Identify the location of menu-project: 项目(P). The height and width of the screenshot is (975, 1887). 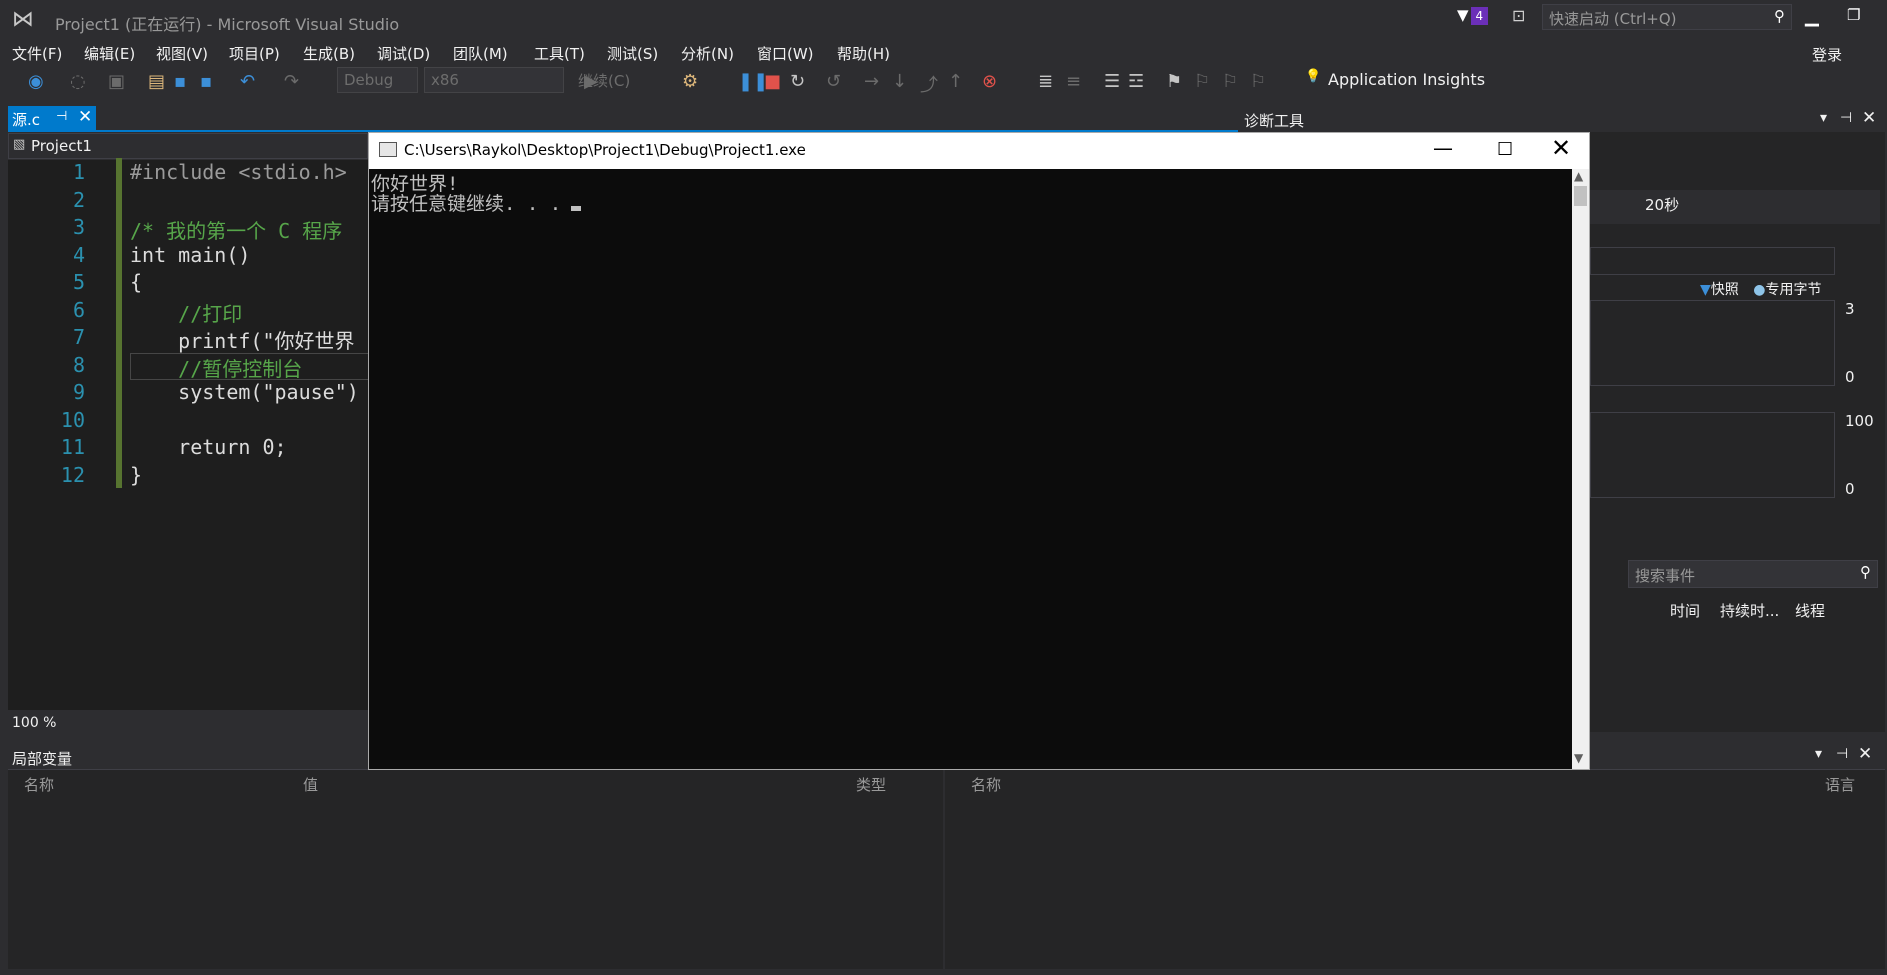
(254, 53).